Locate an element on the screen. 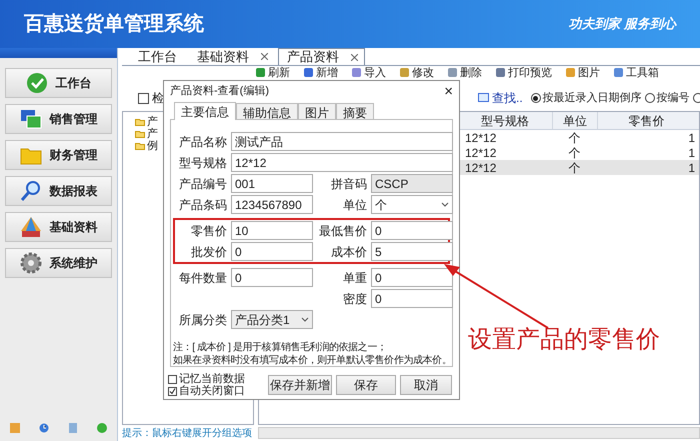 The height and width of the screenshot is (441, 700). field-label: 密度 is located at coordinates (354, 299).